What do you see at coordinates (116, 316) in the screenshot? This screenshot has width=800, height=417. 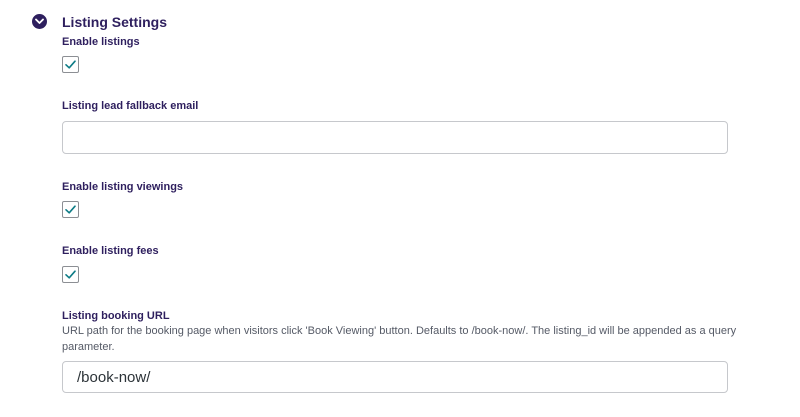 I see `booking-url-label: Listing booking URL` at bounding box center [116, 316].